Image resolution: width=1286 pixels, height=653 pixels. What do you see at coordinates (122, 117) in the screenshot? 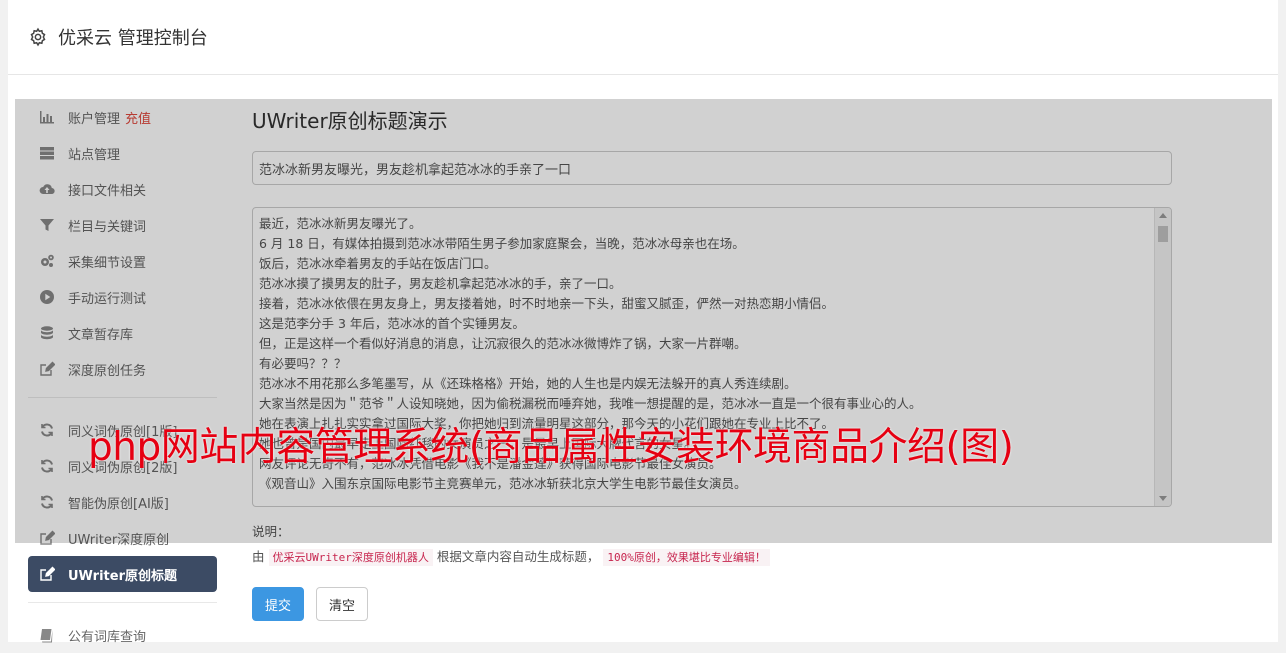
I see `sidebar-item-account: 账户管理 充值` at bounding box center [122, 117].